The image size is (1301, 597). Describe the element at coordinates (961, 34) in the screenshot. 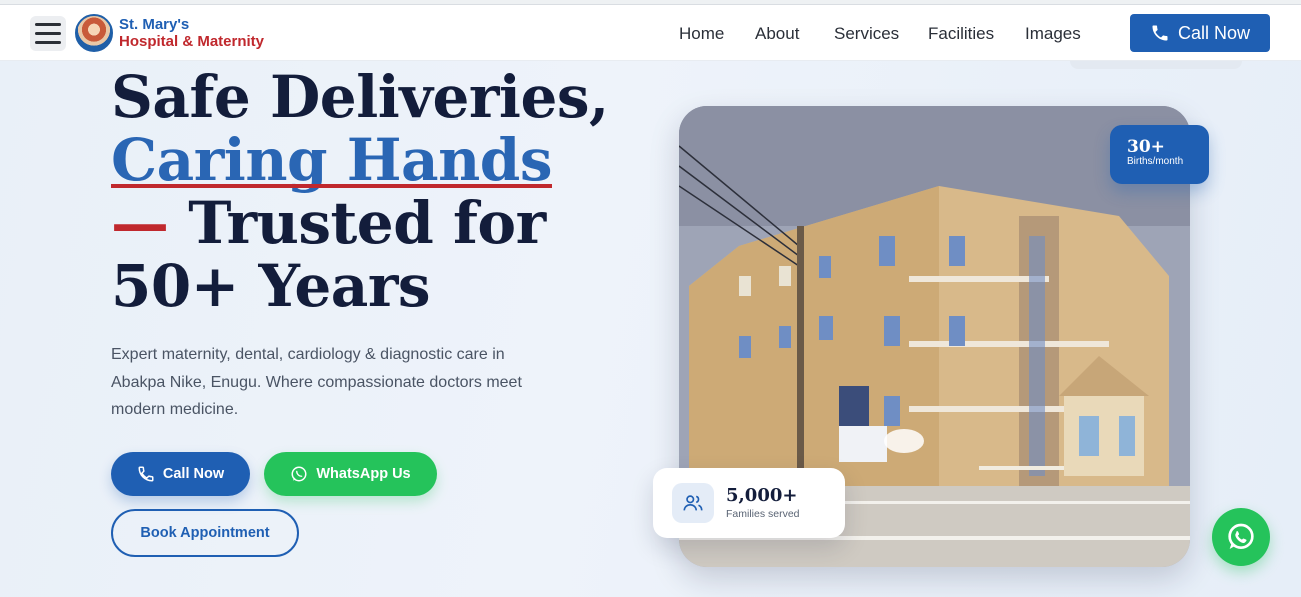

I see `nav-facilities: Facilities` at that location.